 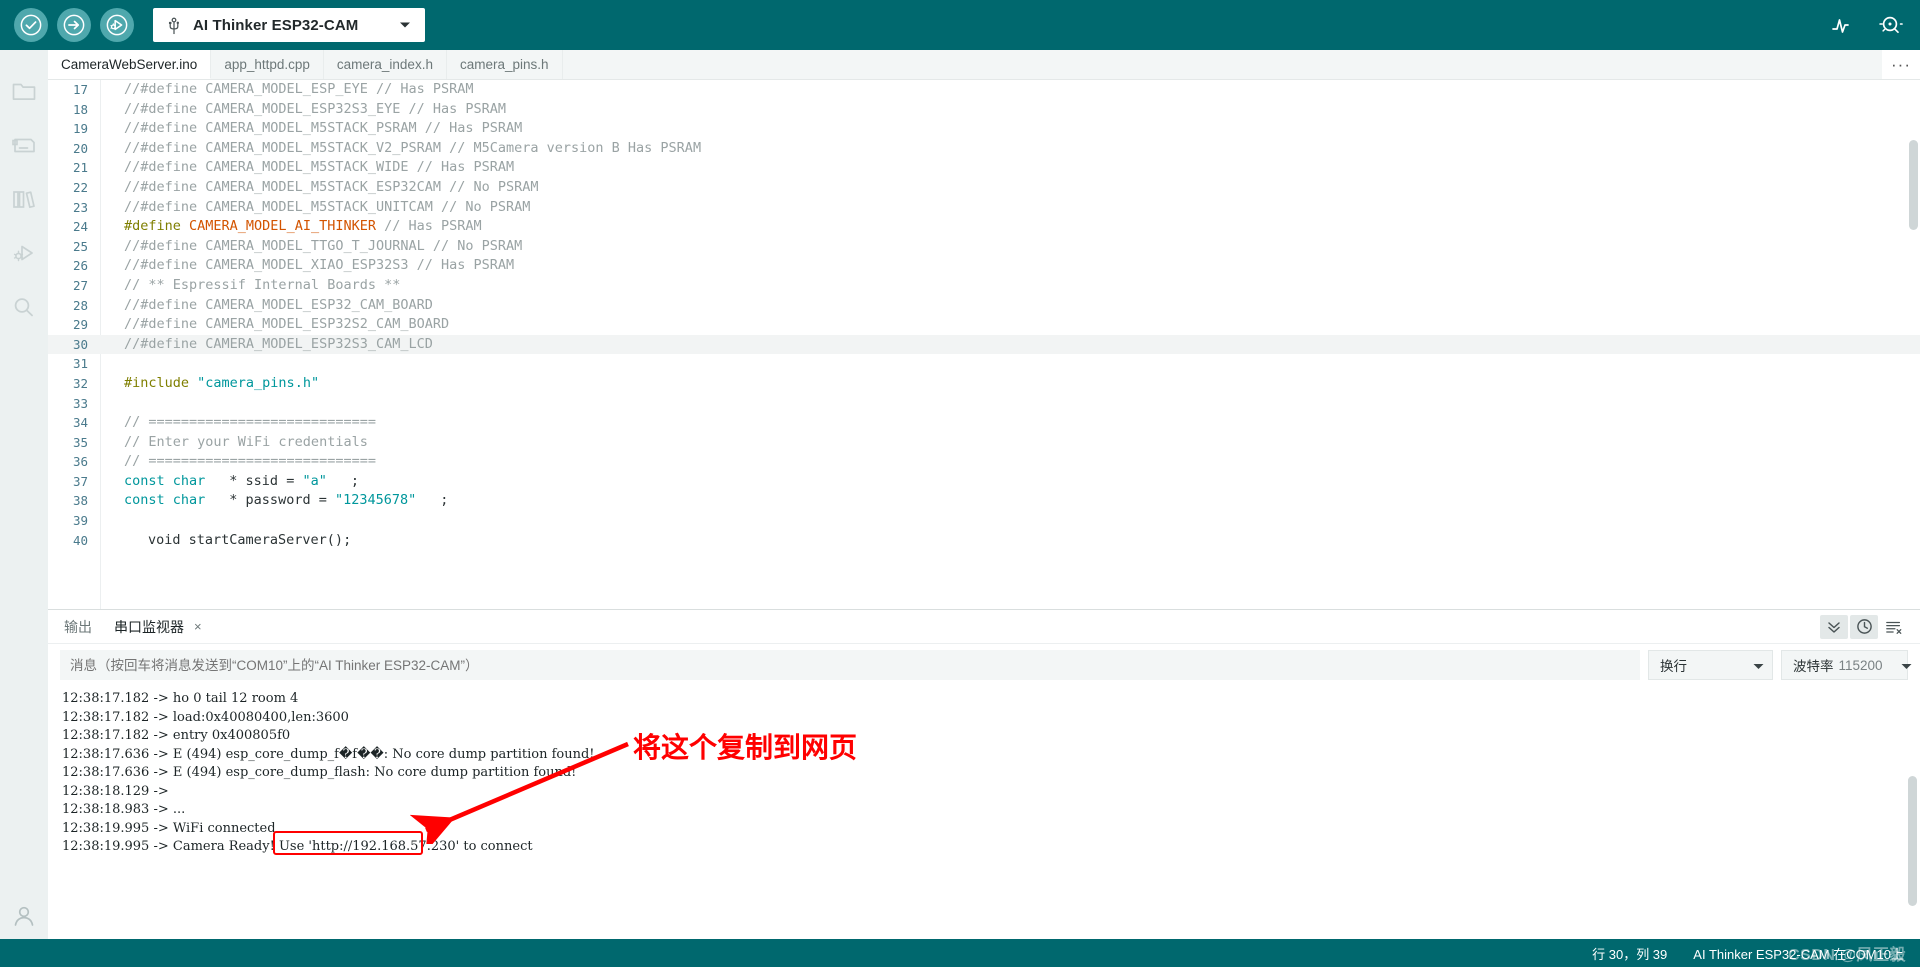 I want to click on line-number: 18, so click(x=80, y=109).